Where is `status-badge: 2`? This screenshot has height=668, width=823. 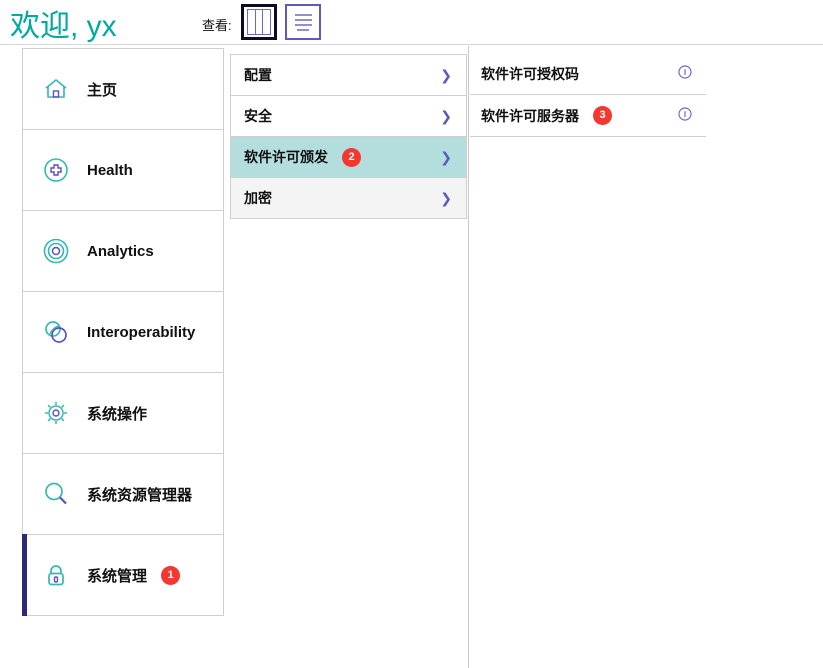
status-badge: 2 is located at coordinates (351, 157).